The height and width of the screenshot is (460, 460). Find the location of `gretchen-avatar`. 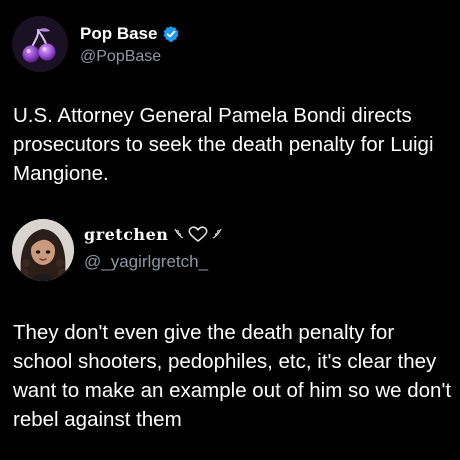

gretchen-avatar is located at coordinates (43, 250).